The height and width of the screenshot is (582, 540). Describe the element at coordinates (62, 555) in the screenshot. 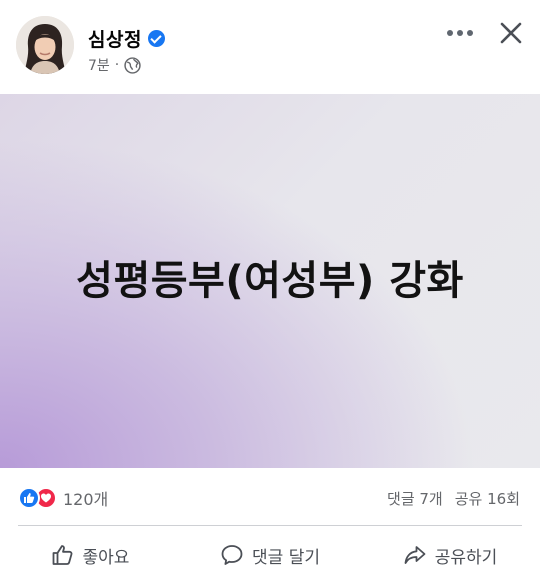

I see `thumbs-up-icon` at that location.